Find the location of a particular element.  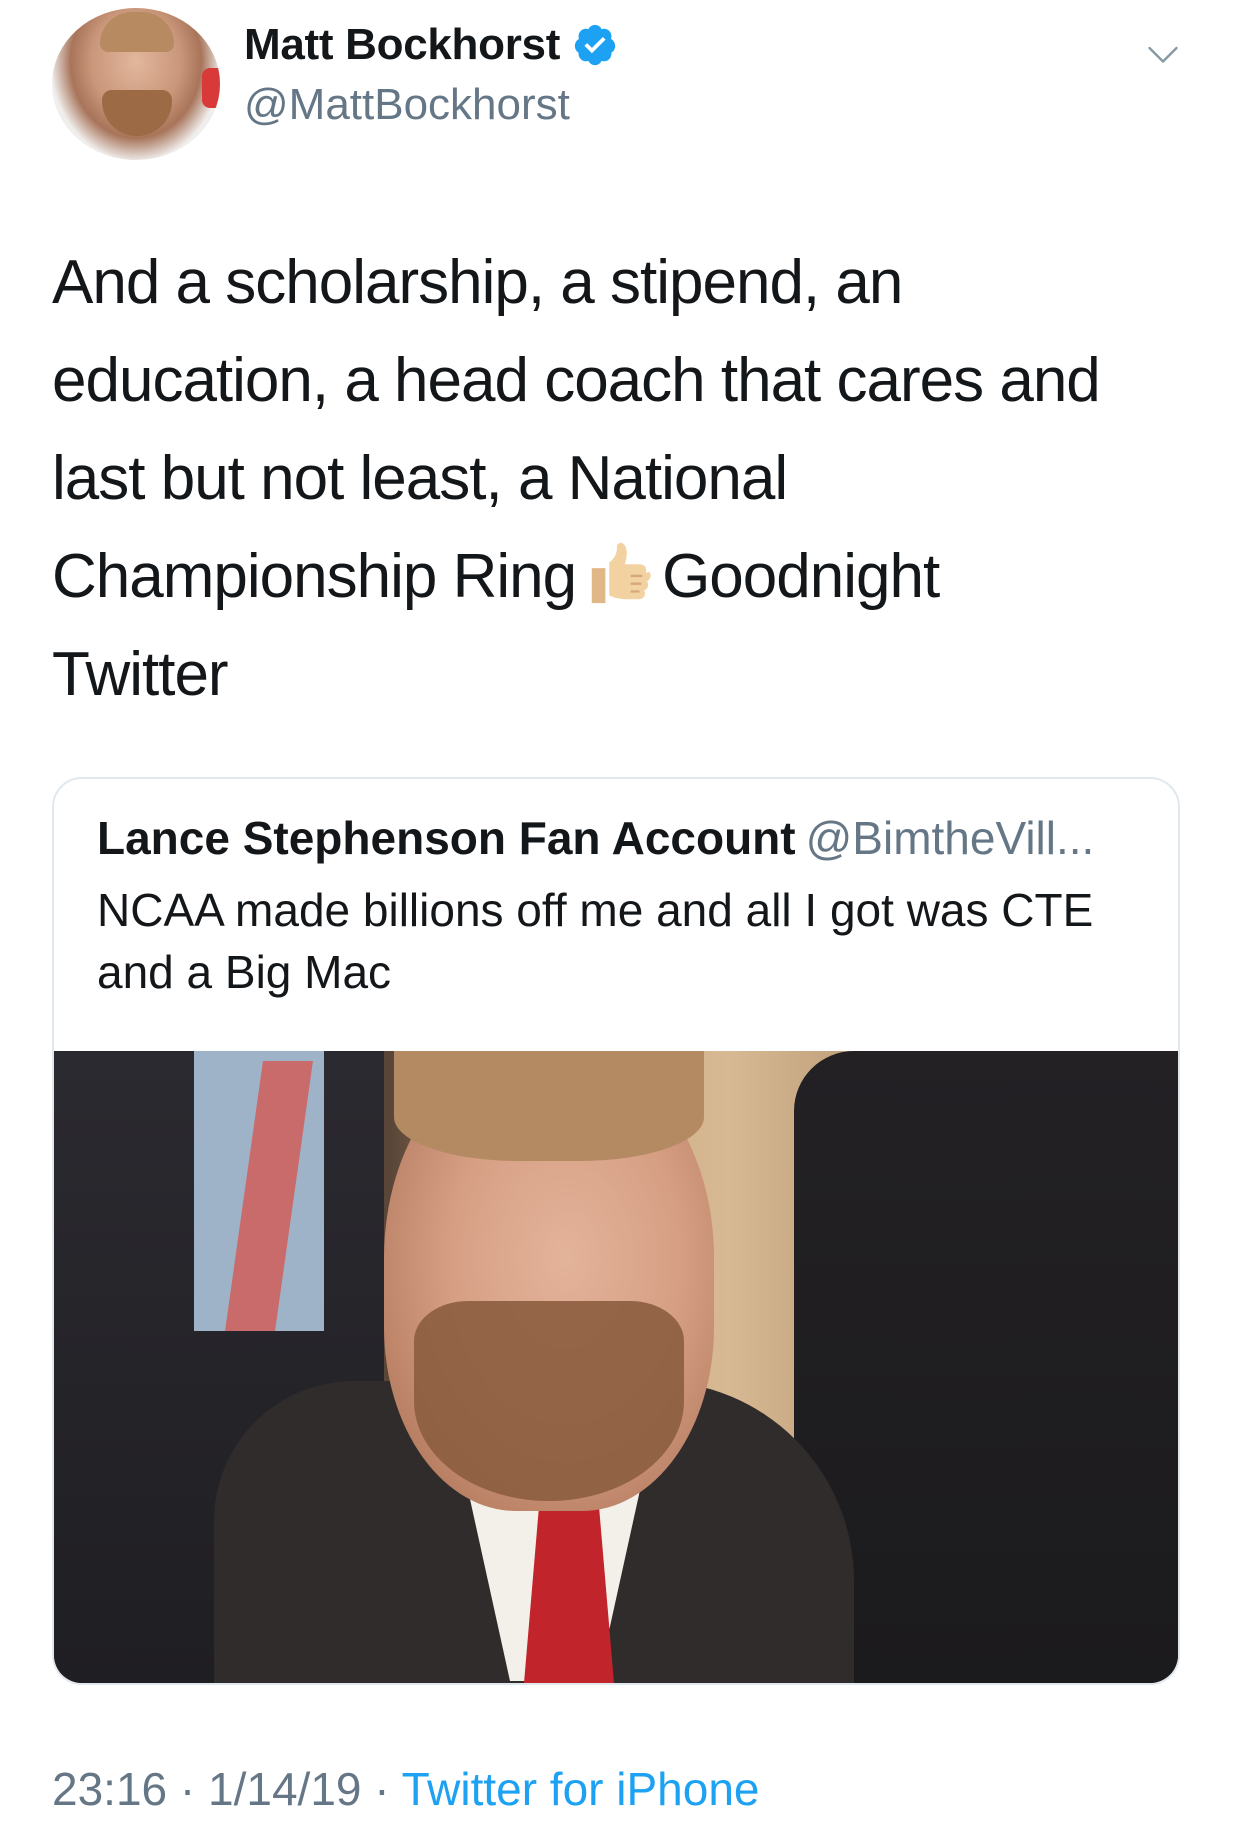

author-name-text: Matt Bockhorst is located at coordinates (402, 44).